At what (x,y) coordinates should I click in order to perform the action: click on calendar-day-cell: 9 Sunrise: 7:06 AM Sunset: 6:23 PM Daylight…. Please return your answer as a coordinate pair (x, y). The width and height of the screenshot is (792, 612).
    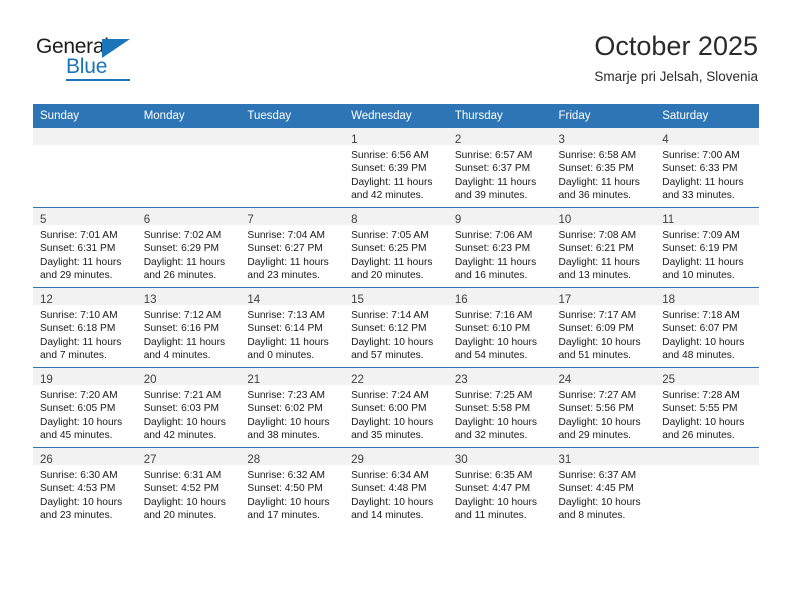
    Looking at the image, I should click on (499, 247).